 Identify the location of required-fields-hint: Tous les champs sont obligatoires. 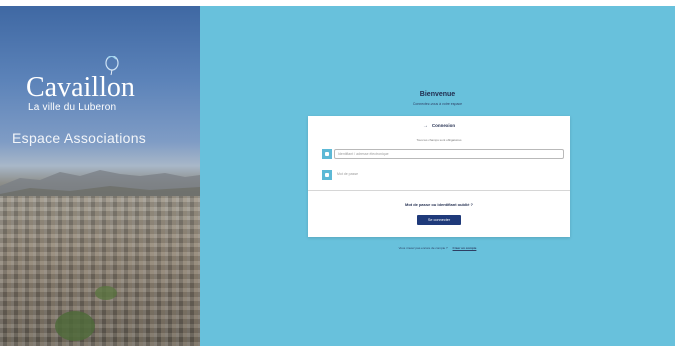
(439, 140).